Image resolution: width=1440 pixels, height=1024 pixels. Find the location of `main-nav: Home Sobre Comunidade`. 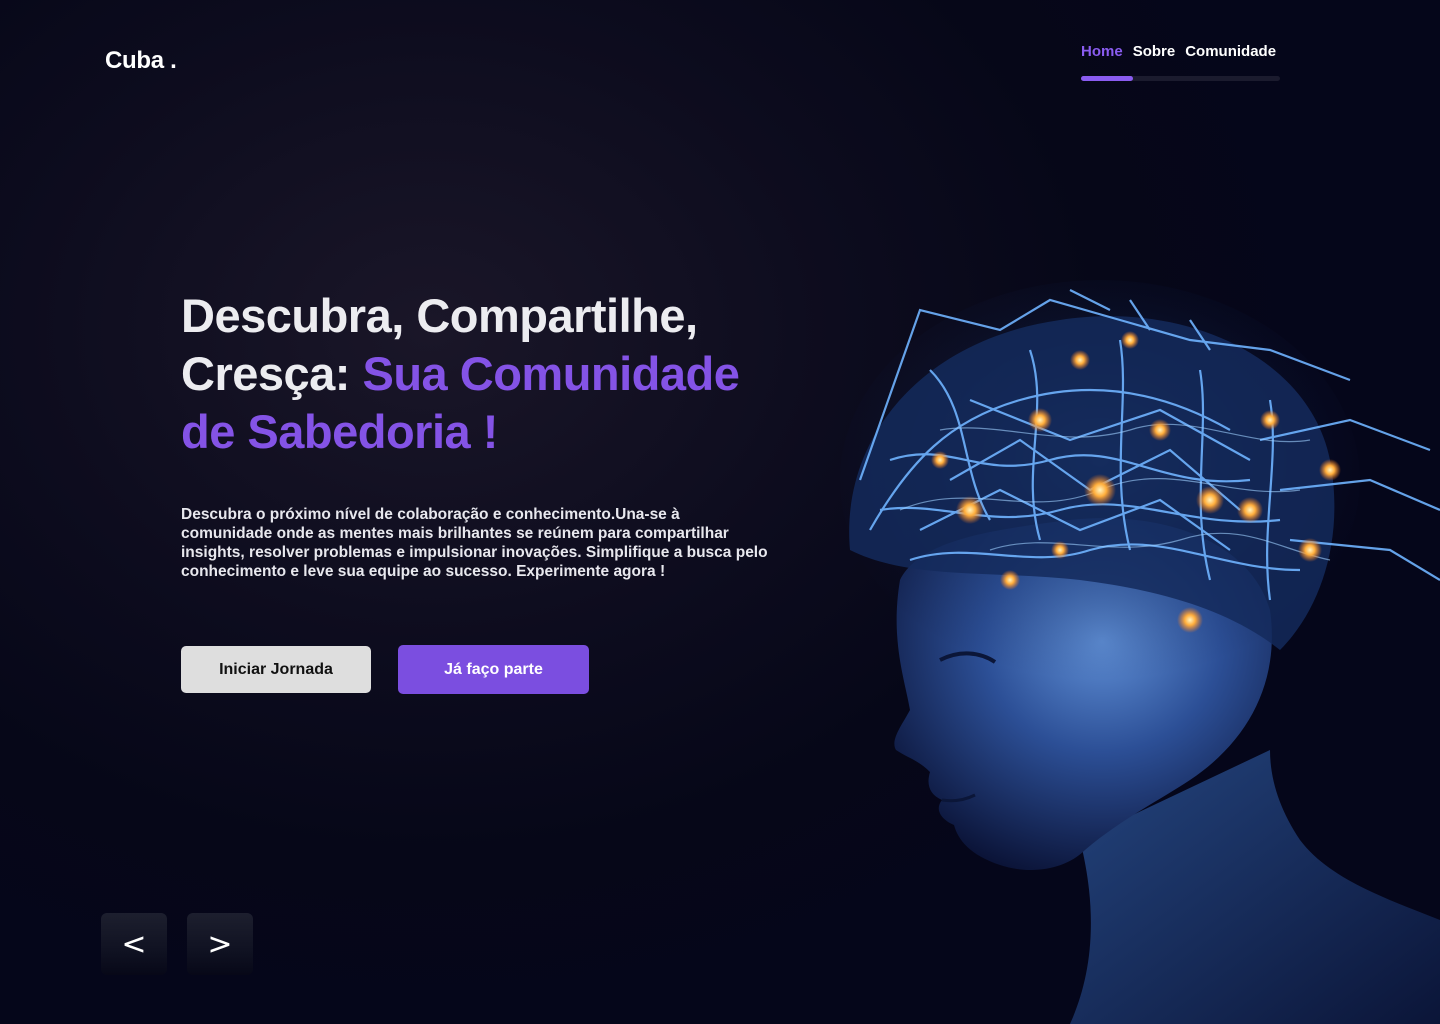

main-nav: Home Sobre Comunidade is located at coordinates (1180, 62).